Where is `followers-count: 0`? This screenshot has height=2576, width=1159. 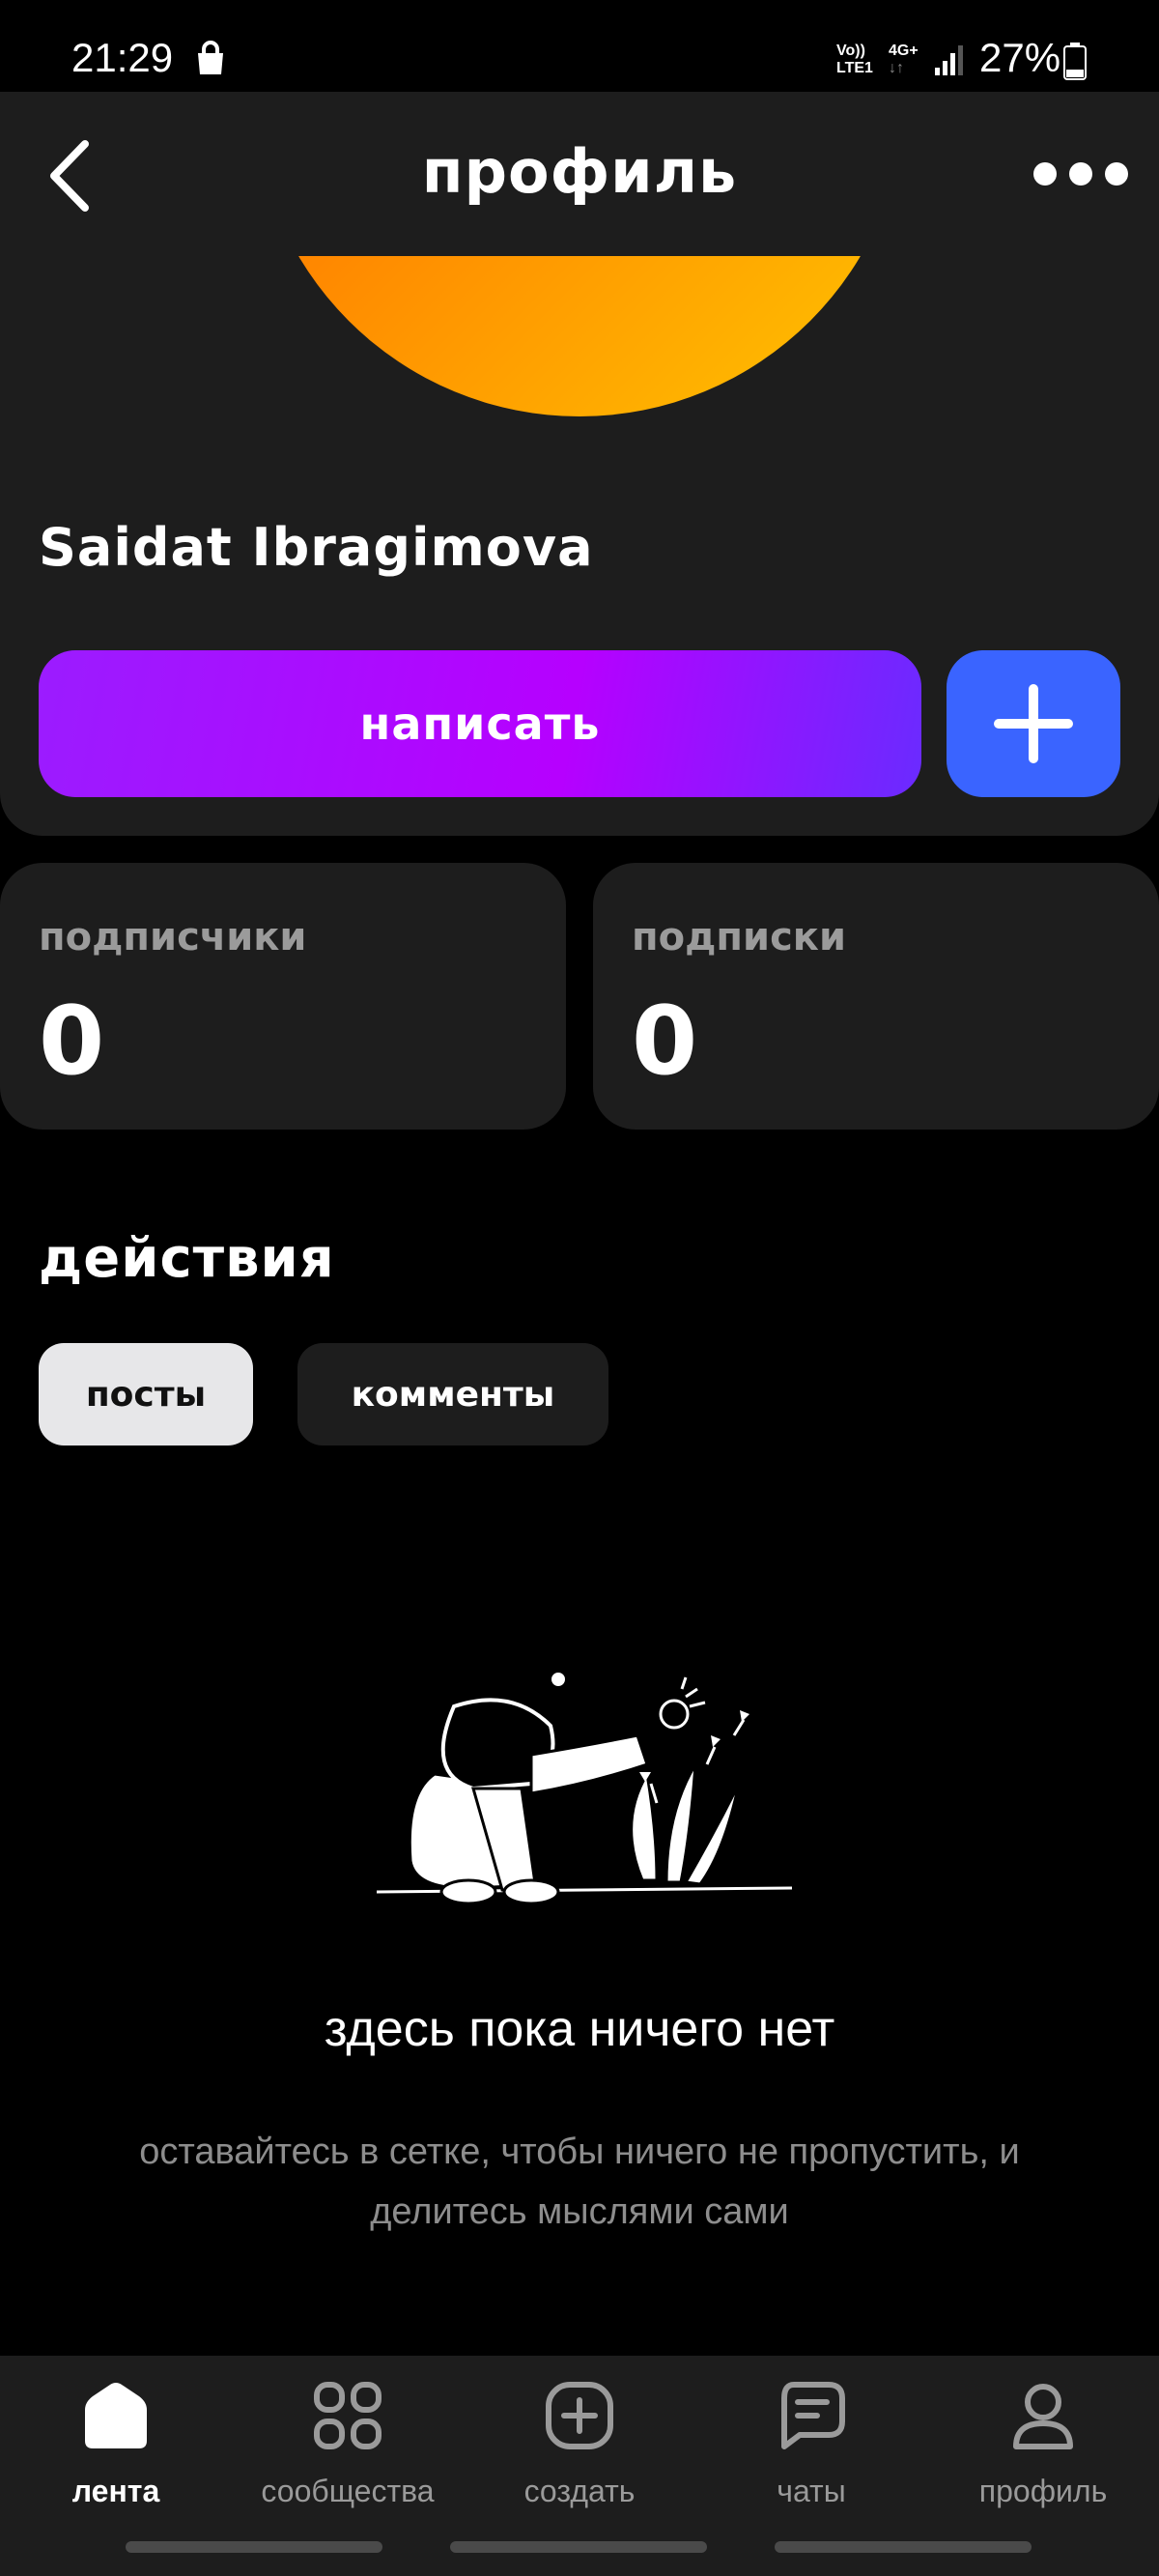
followers-count: 0 is located at coordinates (72, 1042).